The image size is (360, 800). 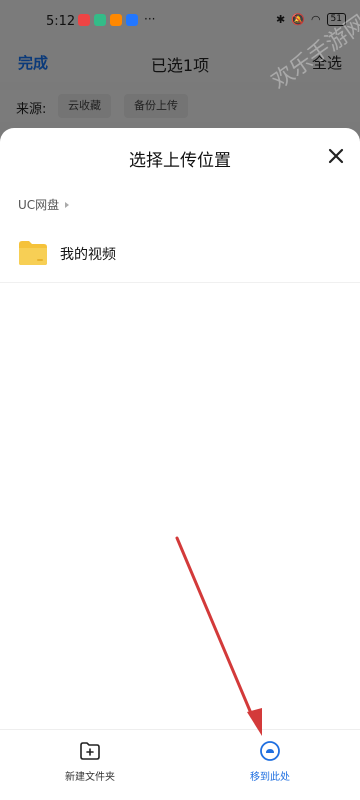 What do you see at coordinates (90, 751) in the screenshot?
I see `new-folder-icon` at bounding box center [90, 751].